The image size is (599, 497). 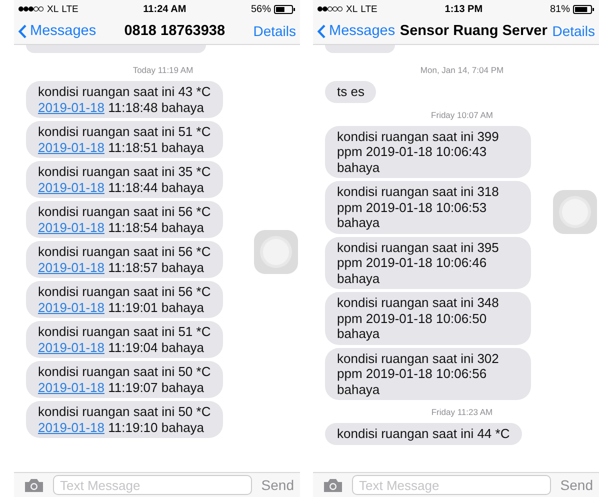 What do you see at coordinates (165, 9) in the screenshot?
I see `clock-time: 11:24 AM` at bounding box center [165, 9].